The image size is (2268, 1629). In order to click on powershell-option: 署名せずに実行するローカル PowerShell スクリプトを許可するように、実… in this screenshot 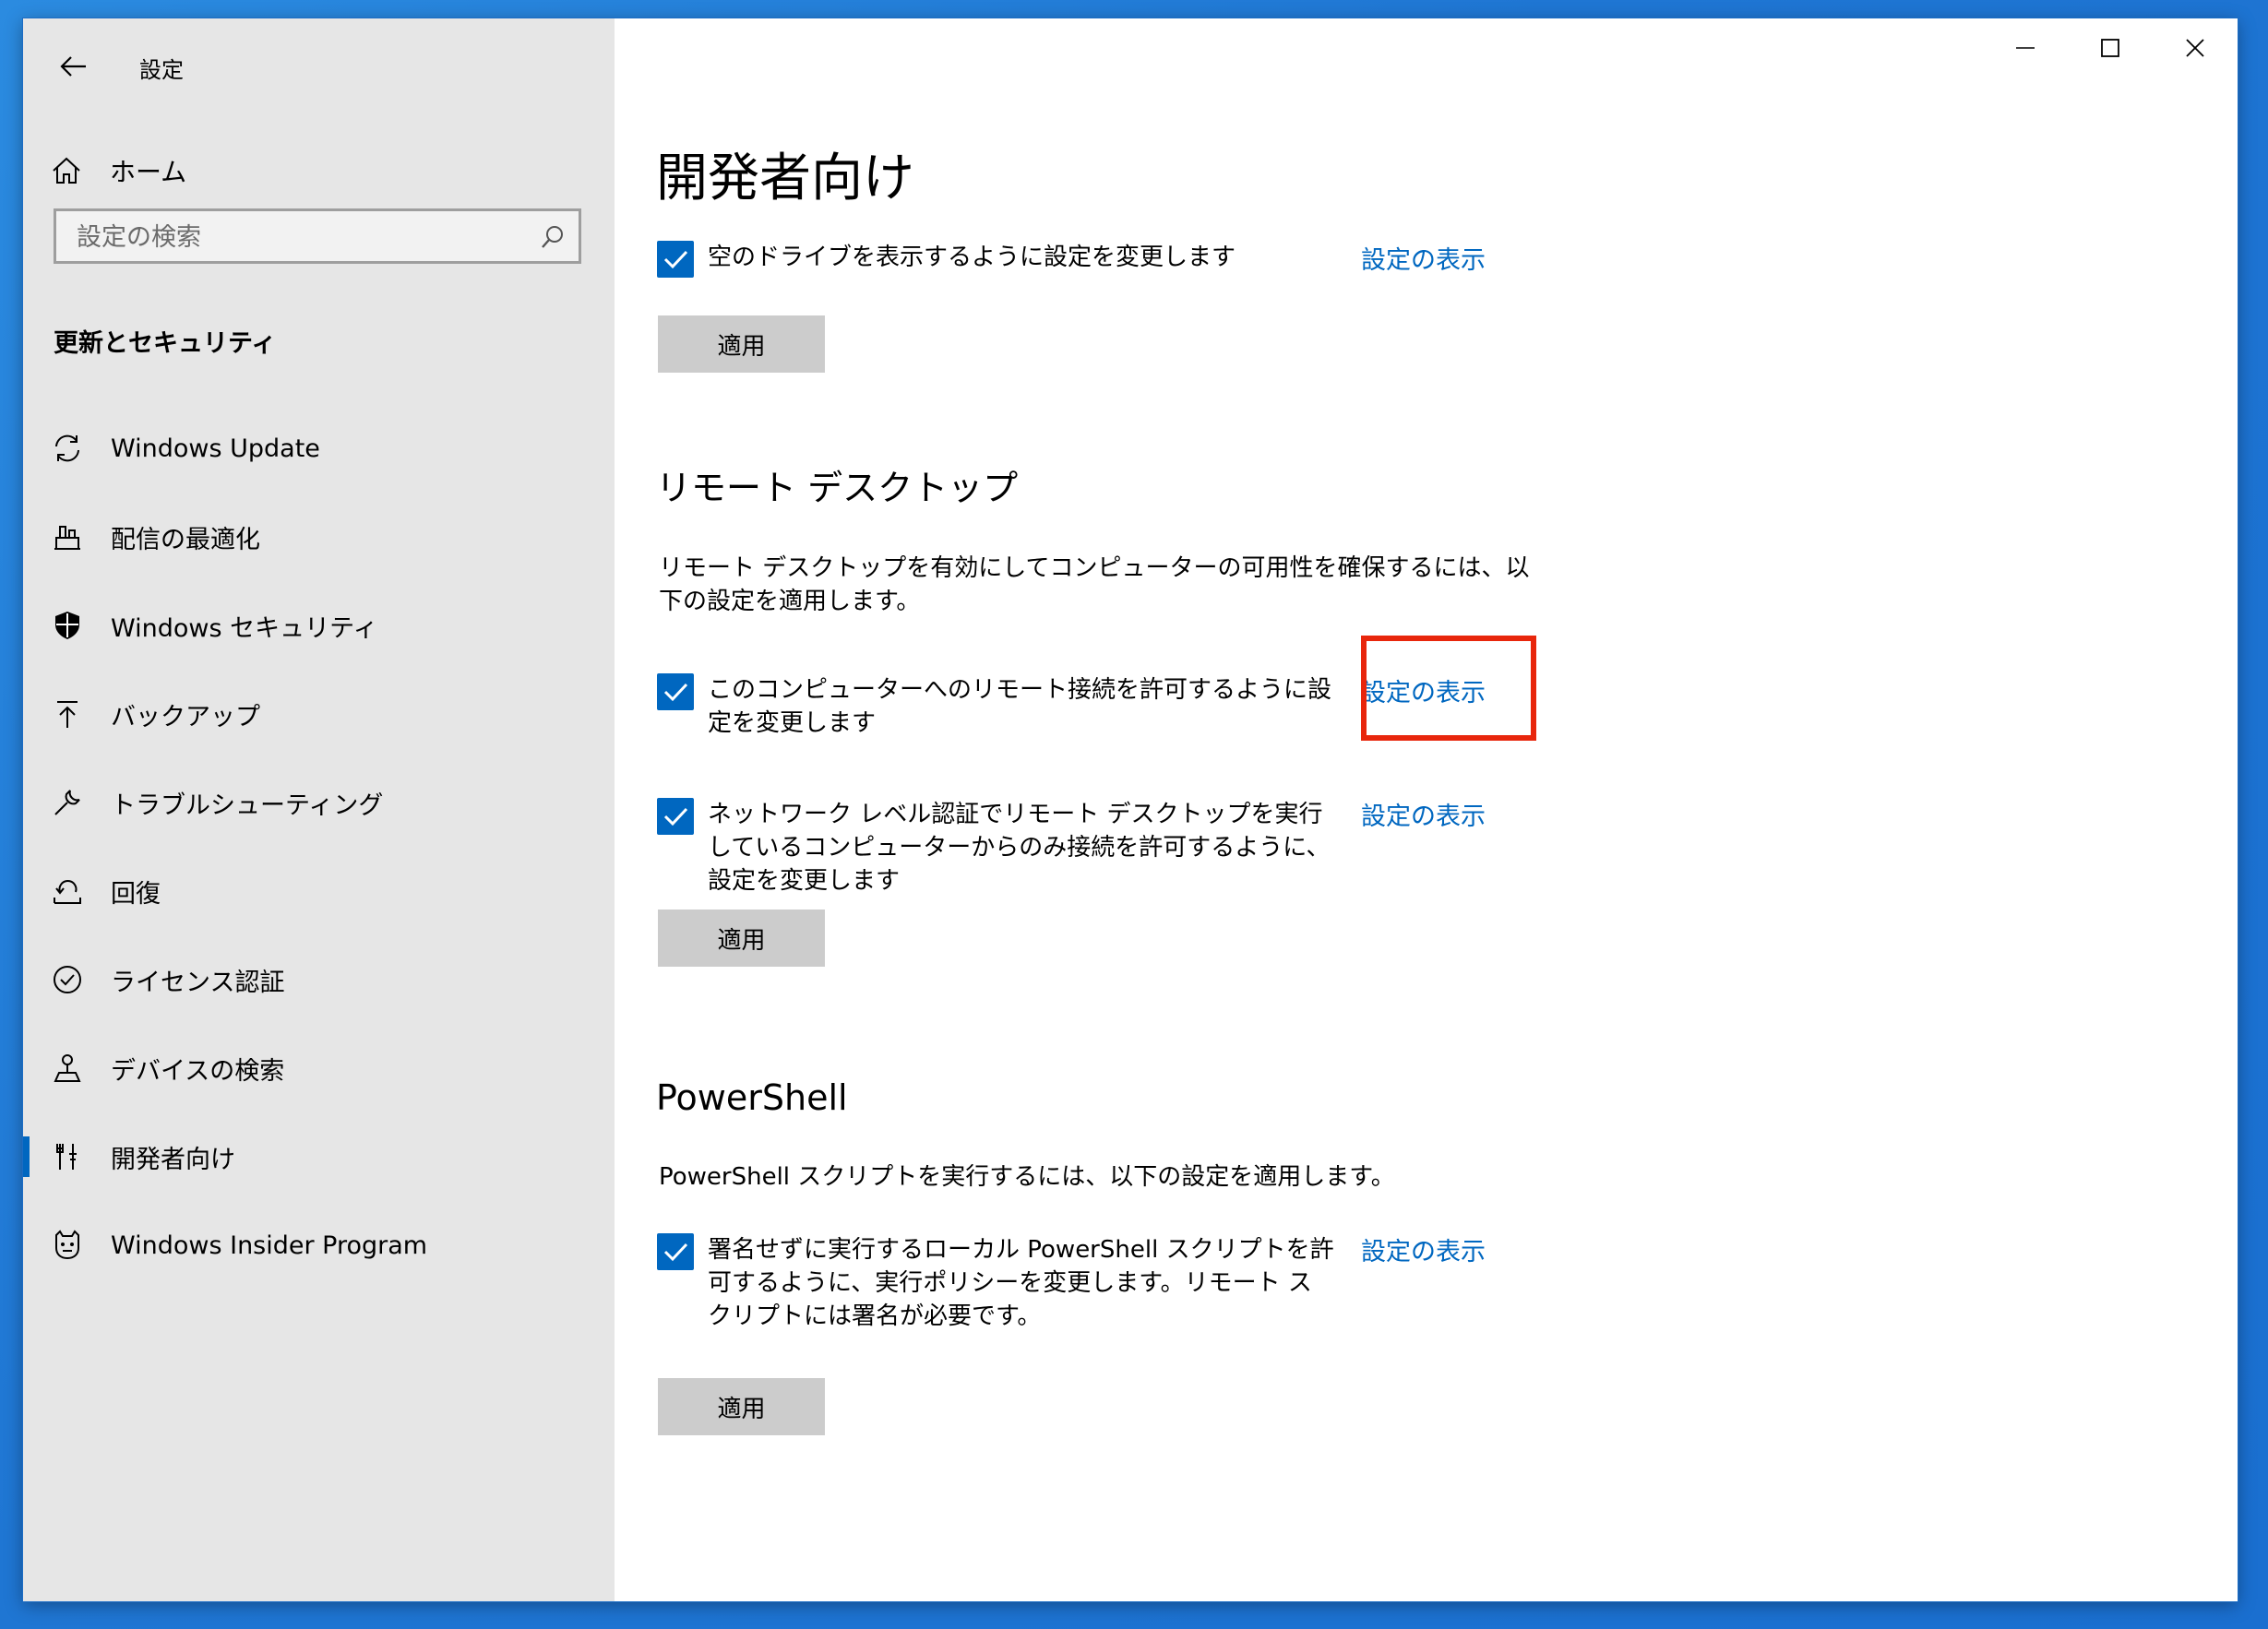, I will do `click(996, 1283)`.